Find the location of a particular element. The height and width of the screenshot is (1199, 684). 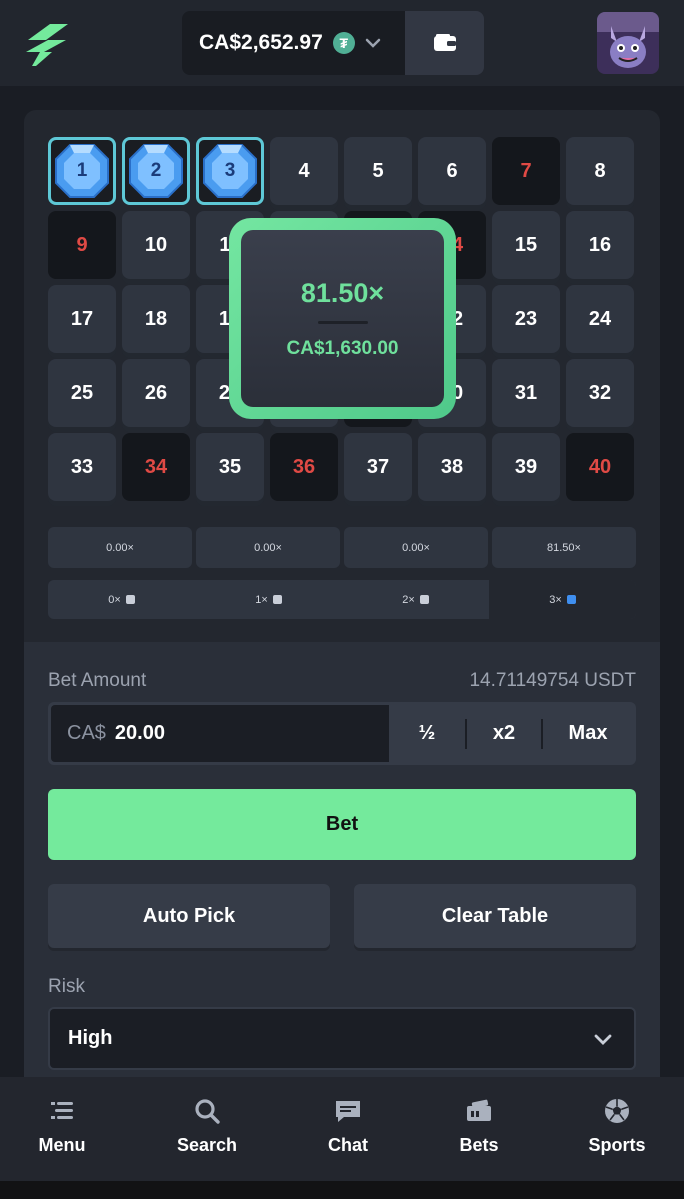

nav-search: Search is located at coordinates (207, 1126).